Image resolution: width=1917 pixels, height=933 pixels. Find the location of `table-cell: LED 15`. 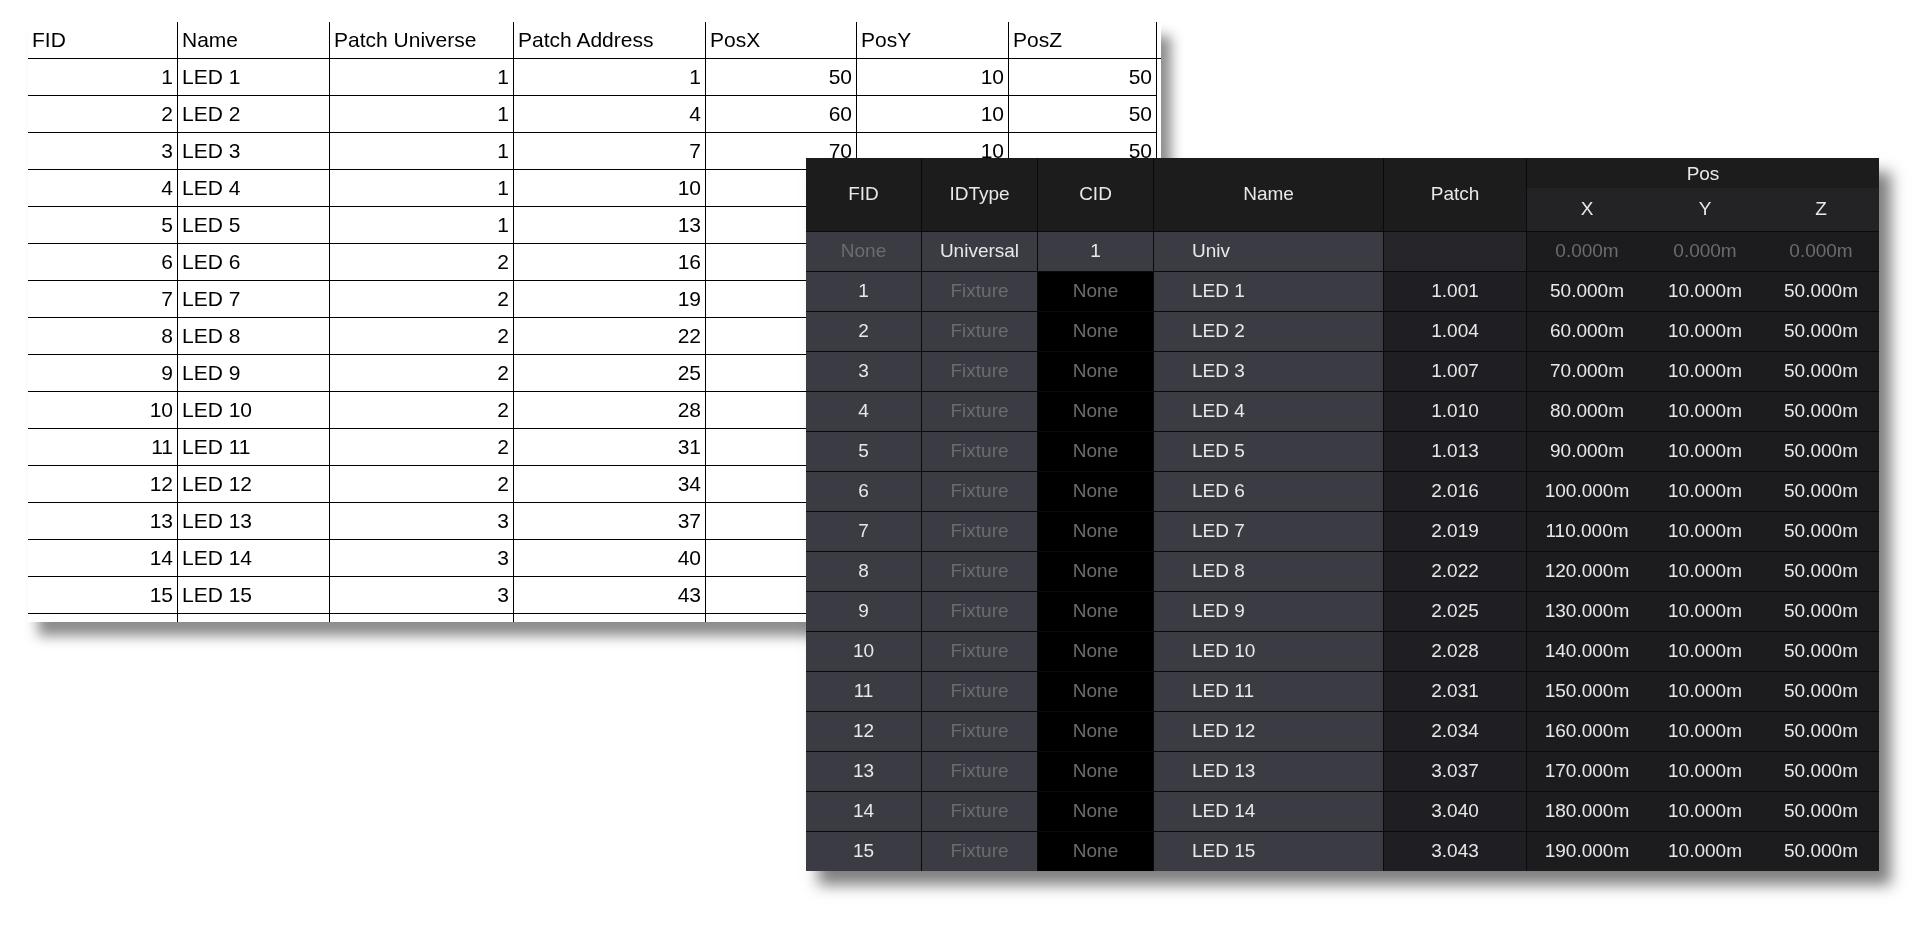

table-cell: LED 15 is located at coordinates (1269, 851).